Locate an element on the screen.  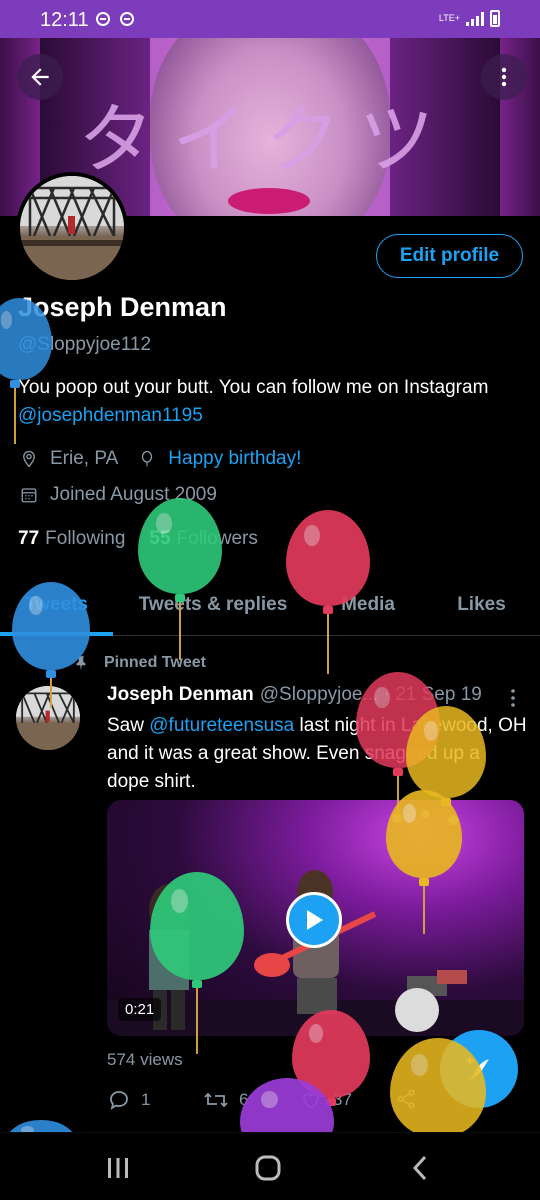
play-icon is located at coordinates (315, 920).